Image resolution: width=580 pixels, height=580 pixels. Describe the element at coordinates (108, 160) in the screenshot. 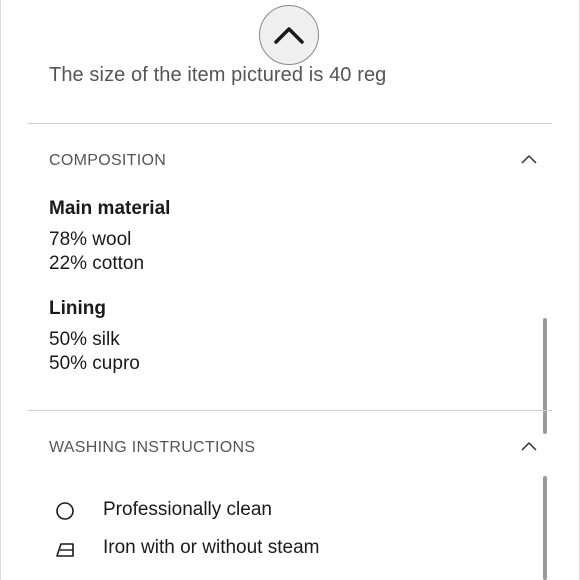

I see `composition-title: COMPOSITION` at that location.